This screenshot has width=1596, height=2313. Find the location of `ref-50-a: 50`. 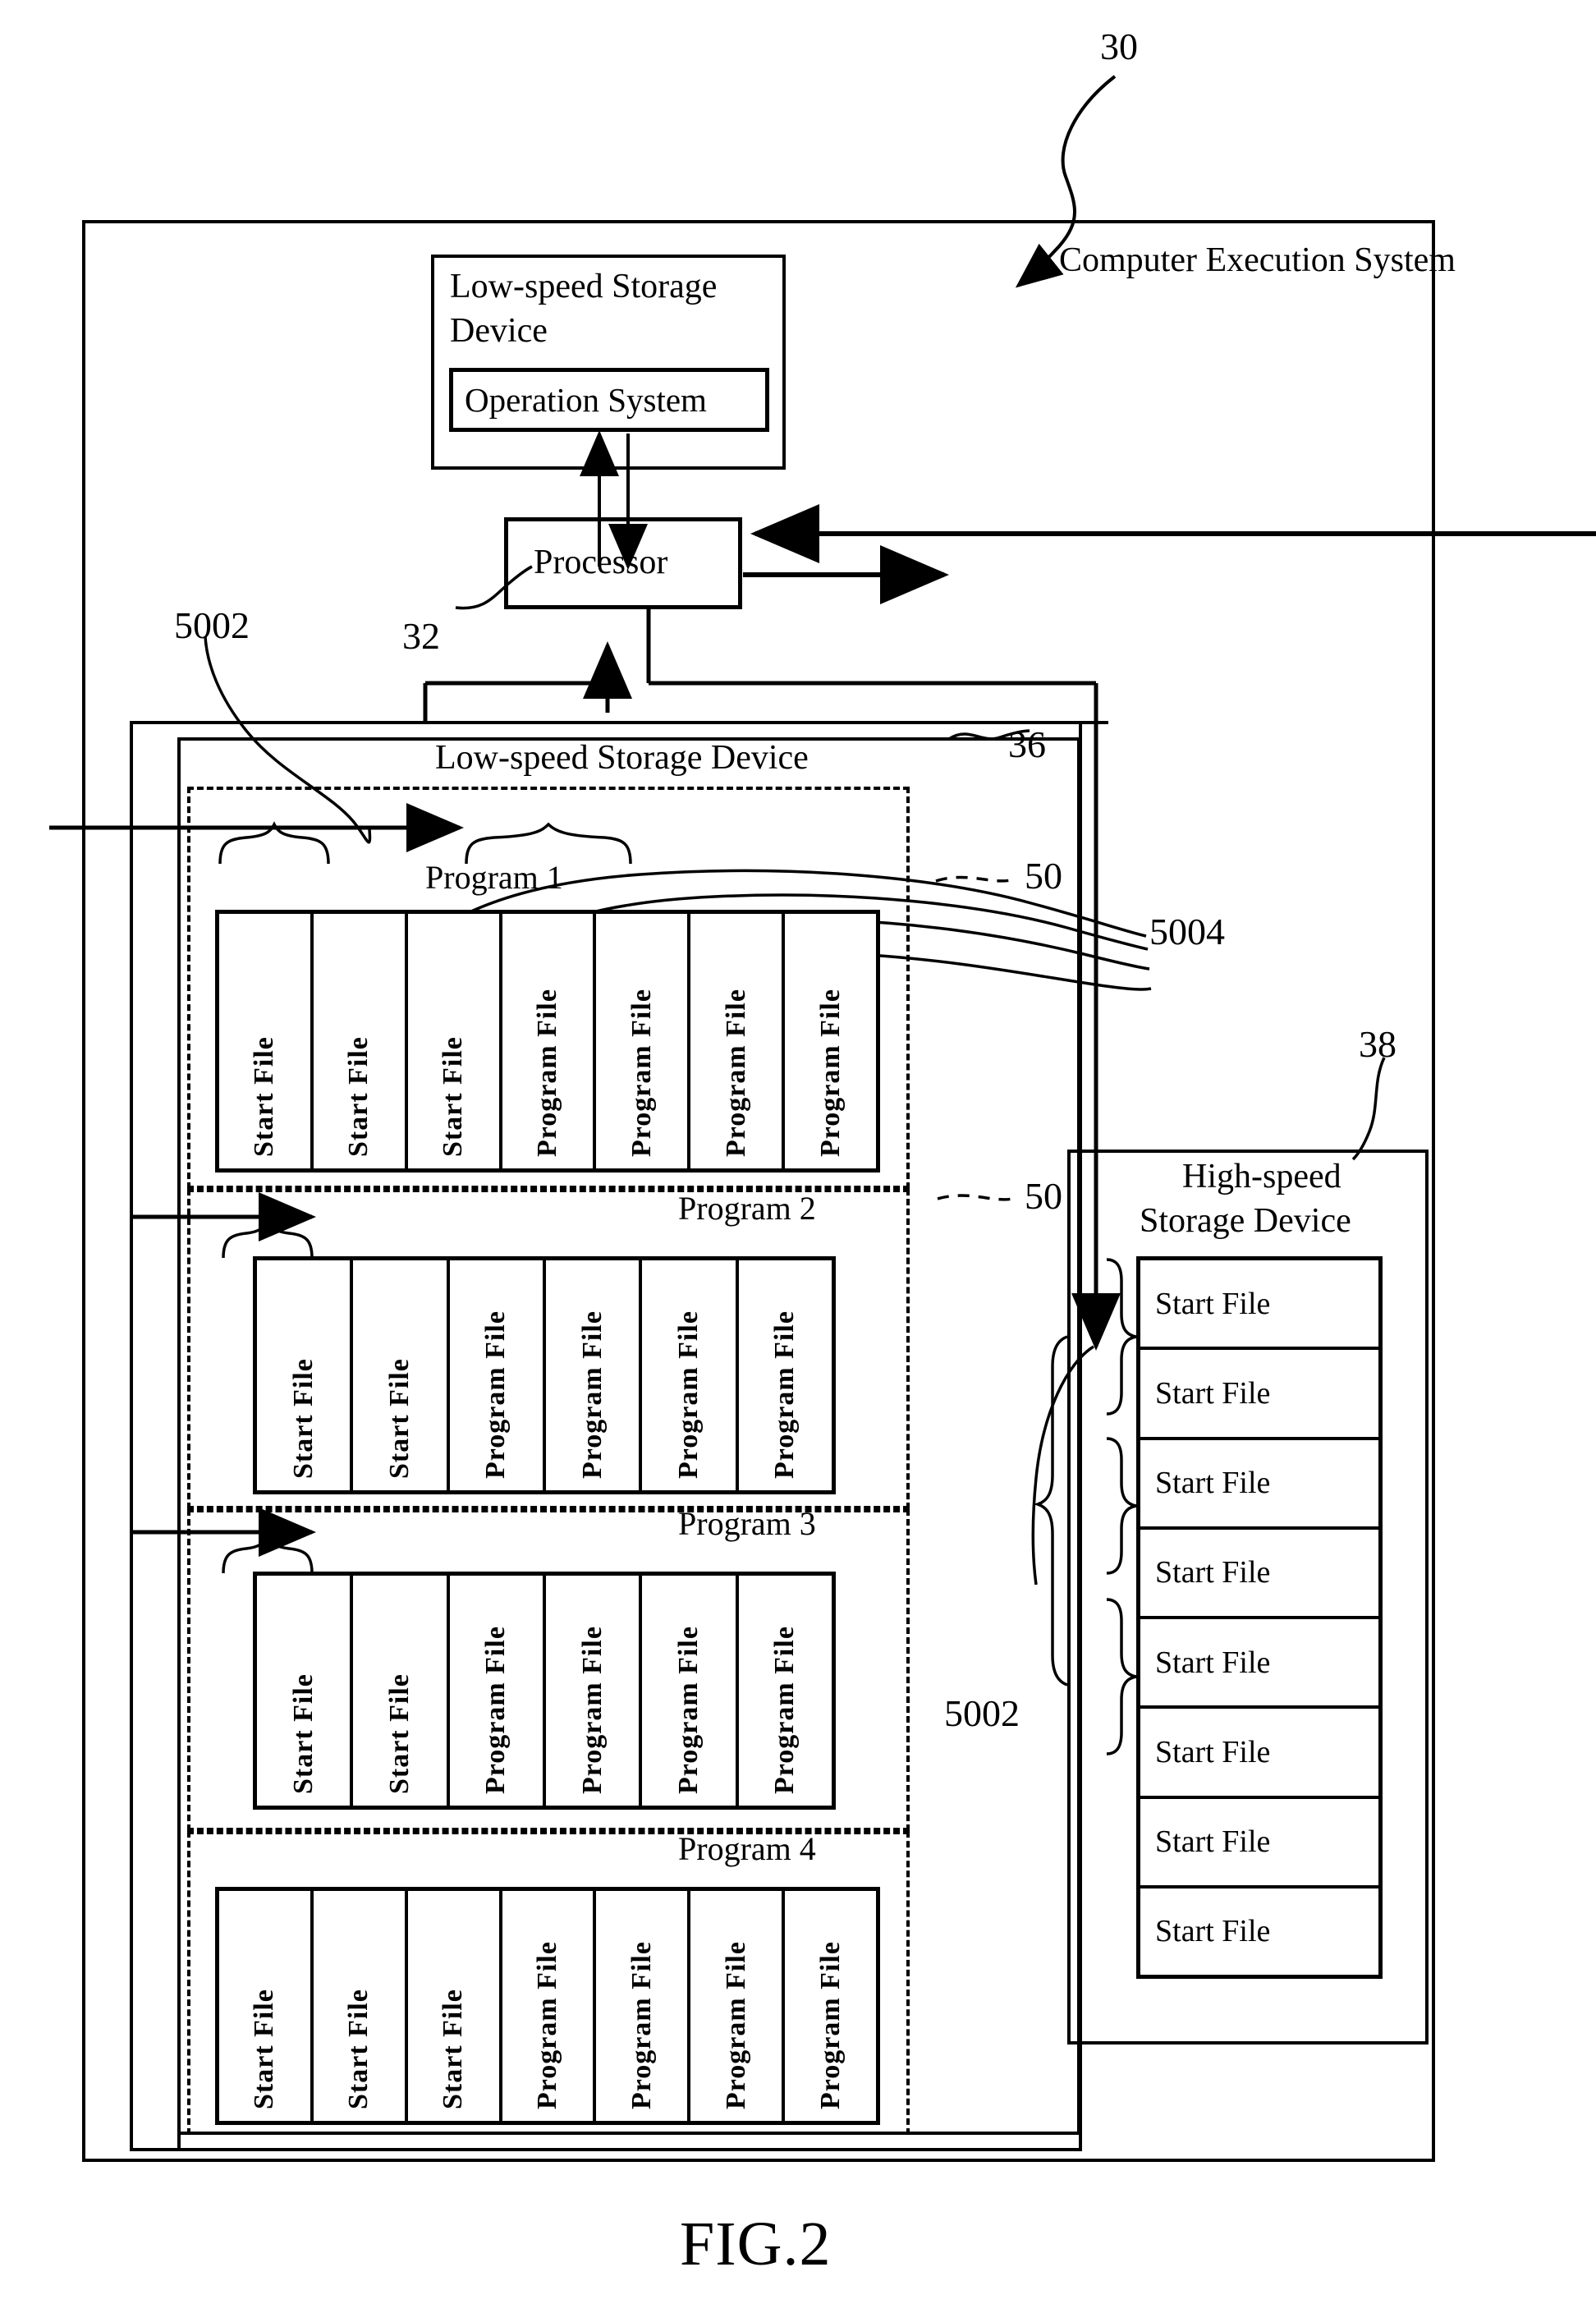

ref-50-a: 50 is located at coordinates (1043, 876).